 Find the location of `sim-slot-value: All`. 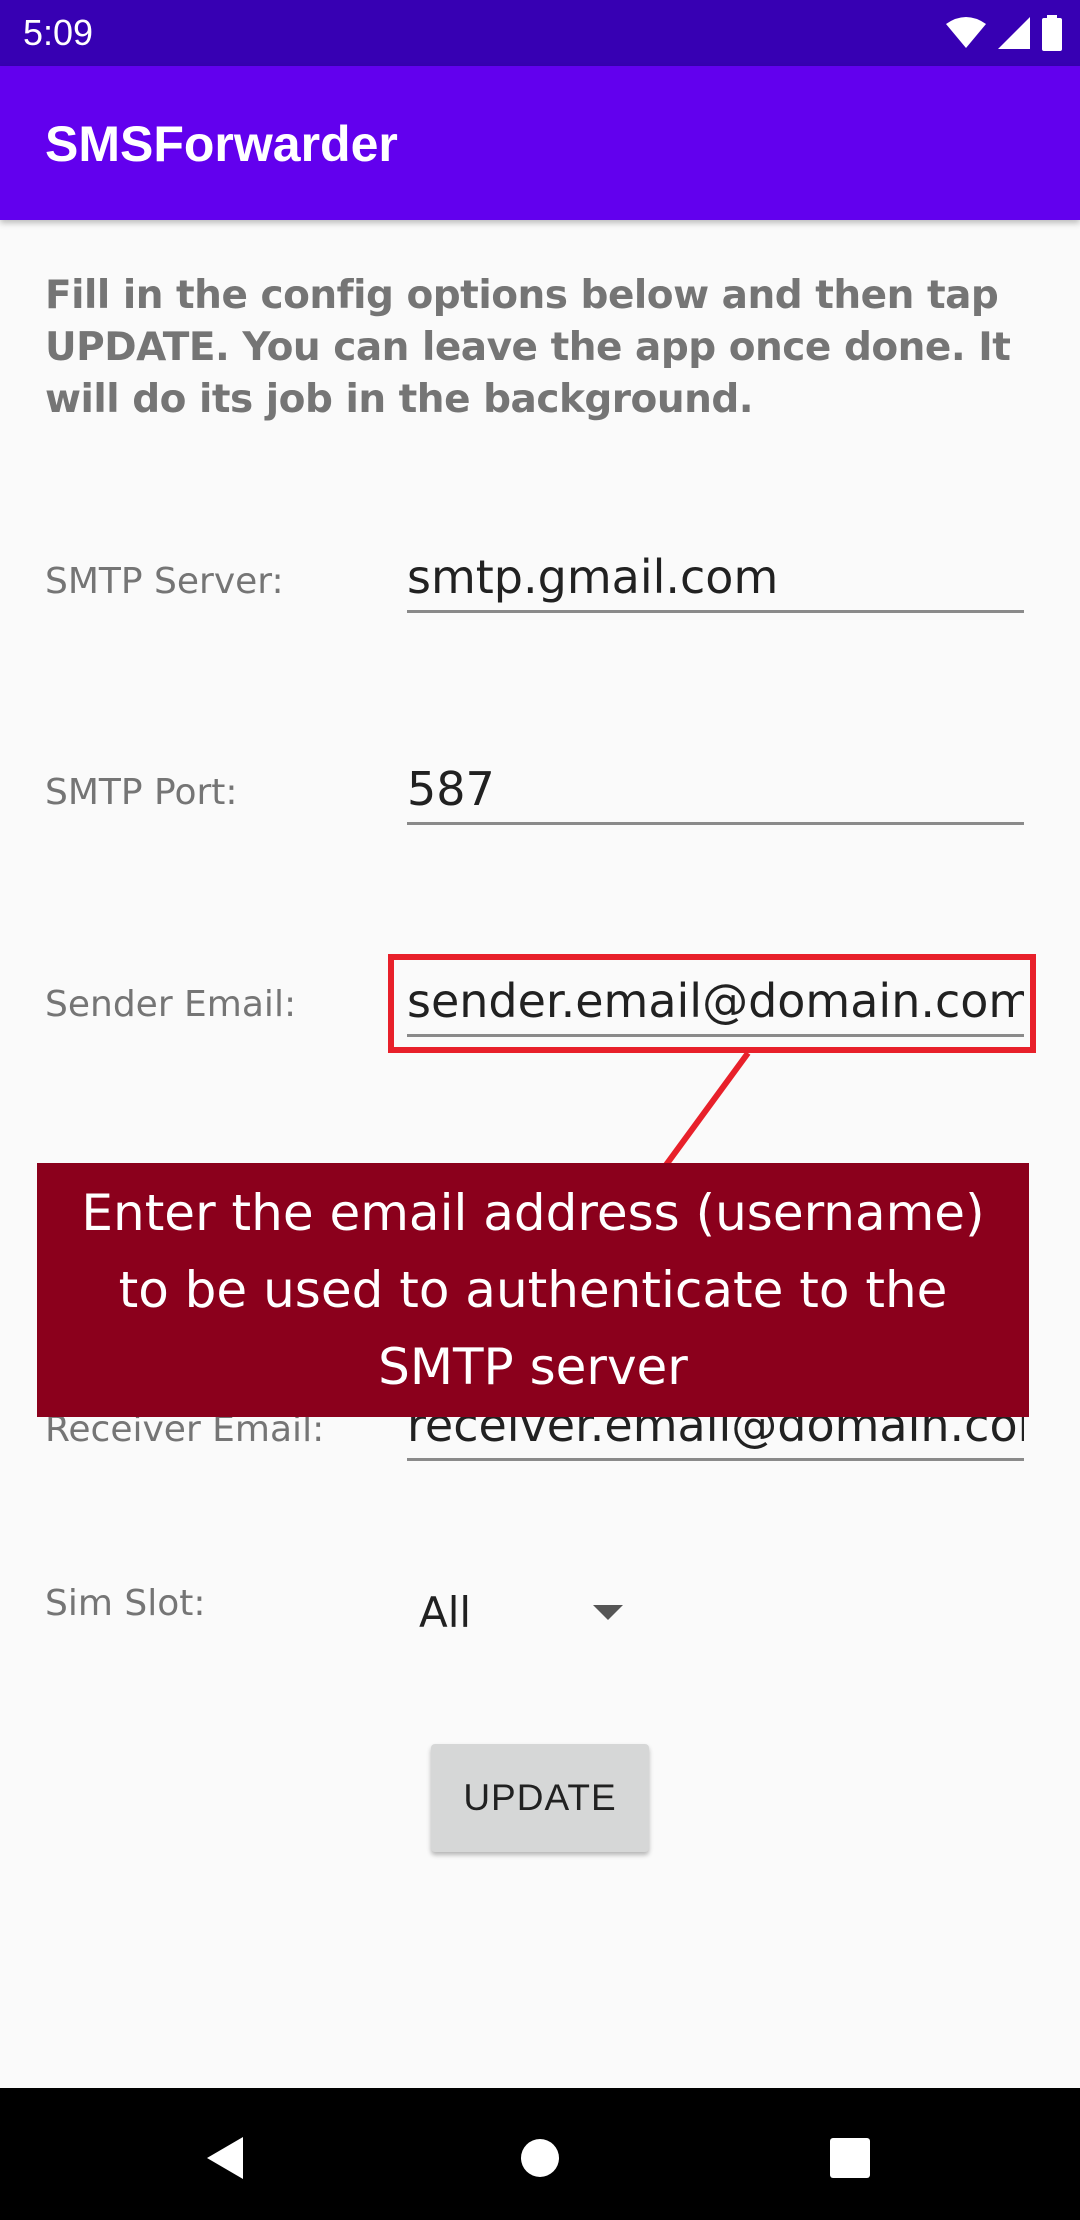

sim-slot-value: All is located at coordinates (445, 1612).